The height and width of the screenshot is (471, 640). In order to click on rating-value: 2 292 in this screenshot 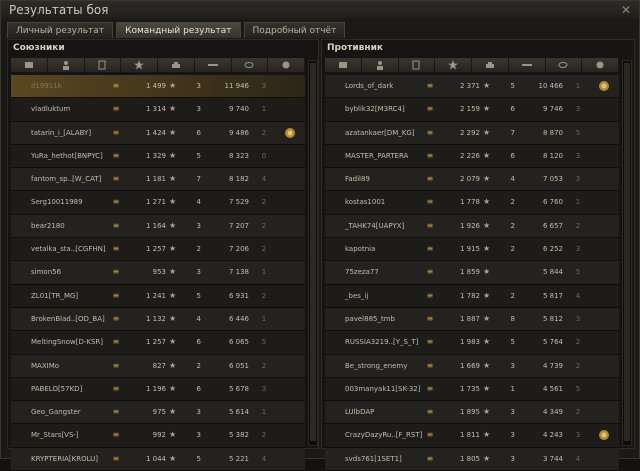, I will do `click(469, 132)`.